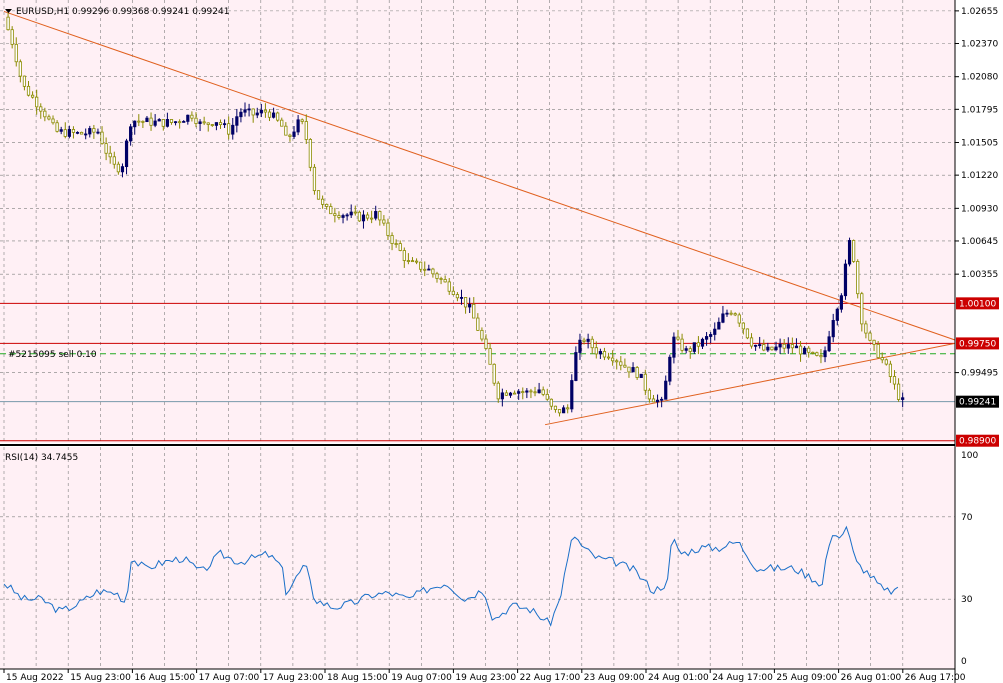 This screenshot has width=1003, height=683. What do you see at coordinates (979, 12) in the screenshot?
I see `price-tick-label: 1.02655` at bounding box center [979, 12].